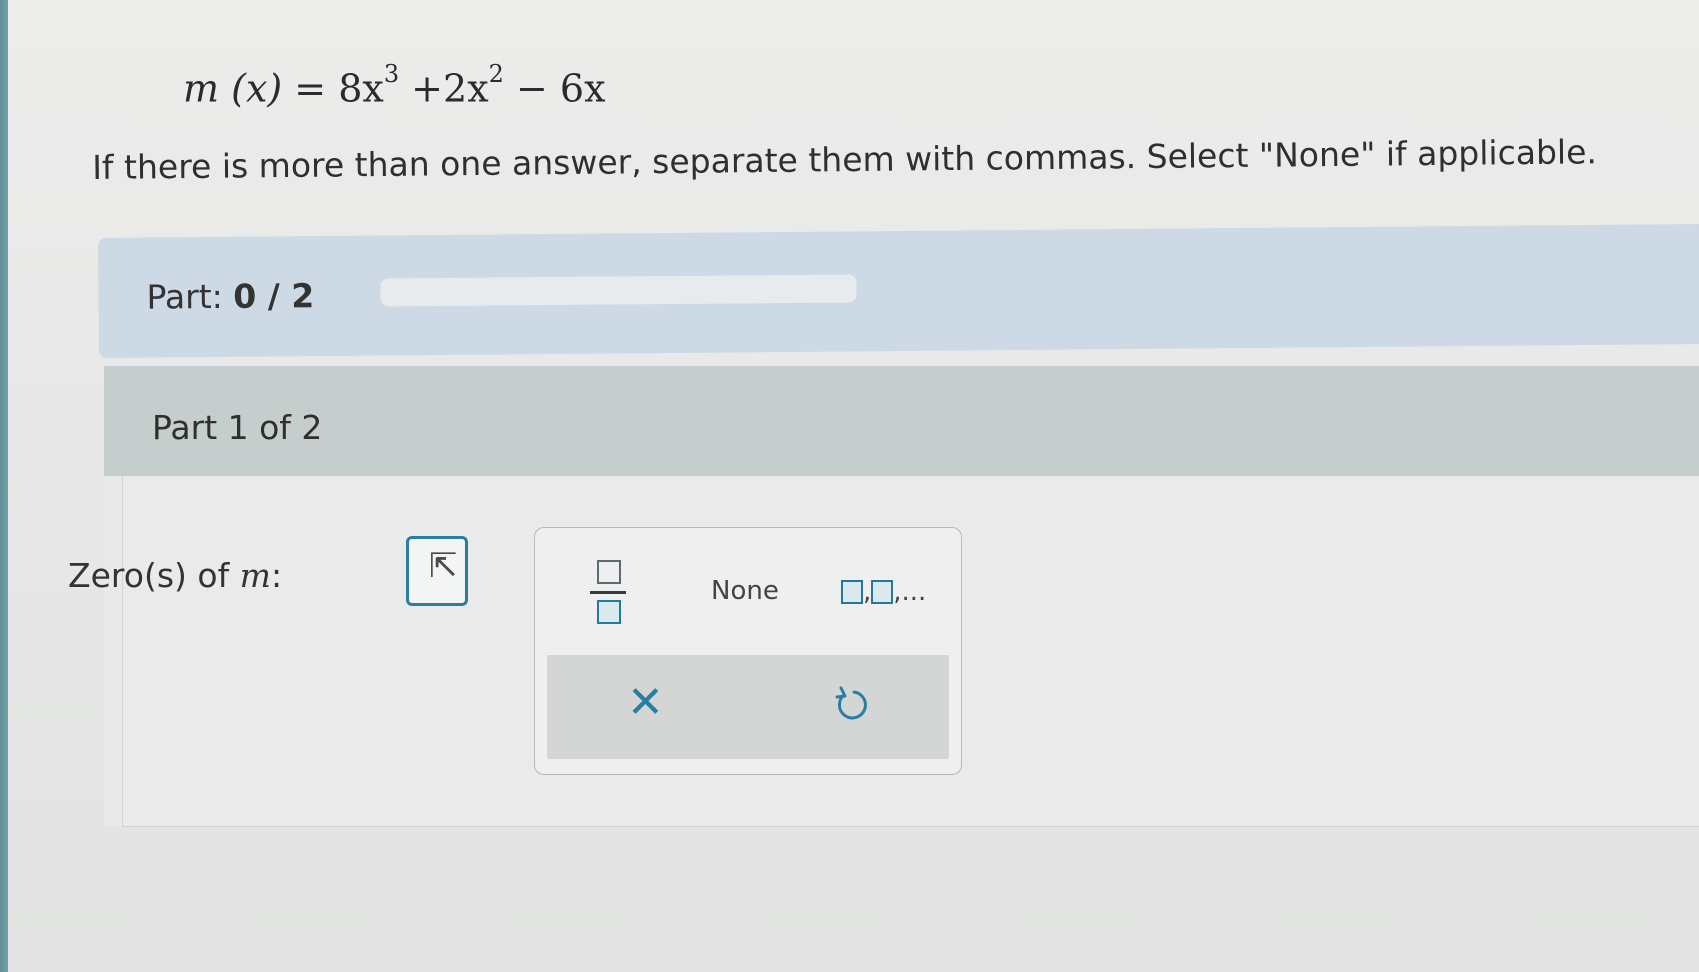 This screenshot has height=972, width=1699. I want to click on zeros-label-variable: m, so click(255, 575).